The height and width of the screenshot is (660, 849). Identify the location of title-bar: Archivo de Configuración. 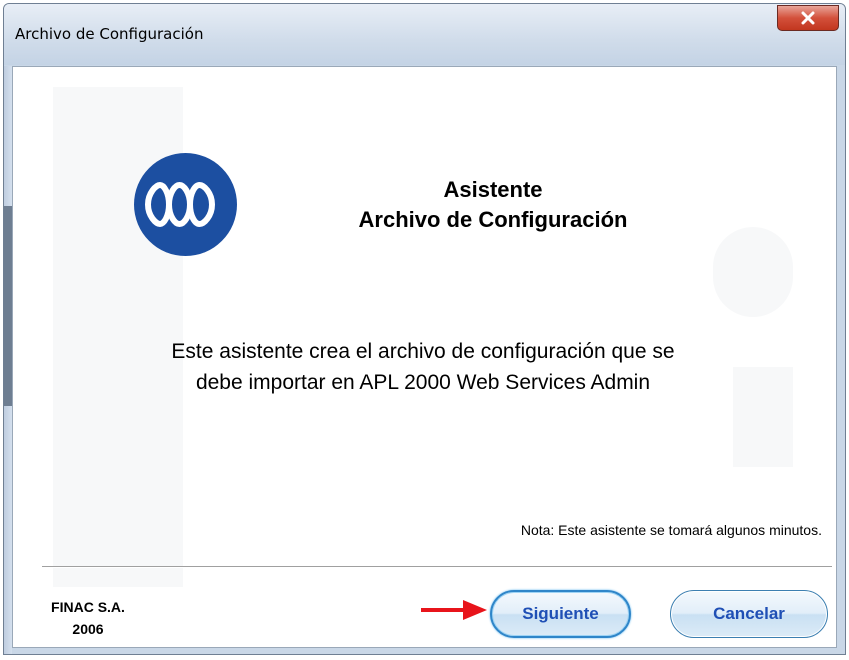
(424, 34).